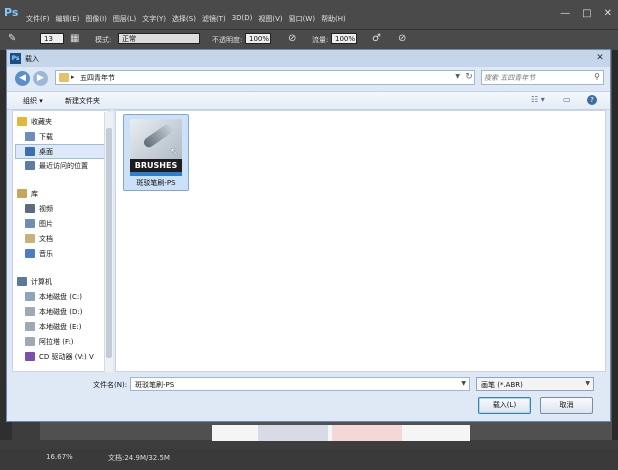 Image resolution: width=618 pixels, height=470 pixels. I want to click on options-bar: ✎ 13 ▦ 模式: 正常 不透明度: 100% ⊘ 流量: 100% ♂ ⊘, so click(309, 39).